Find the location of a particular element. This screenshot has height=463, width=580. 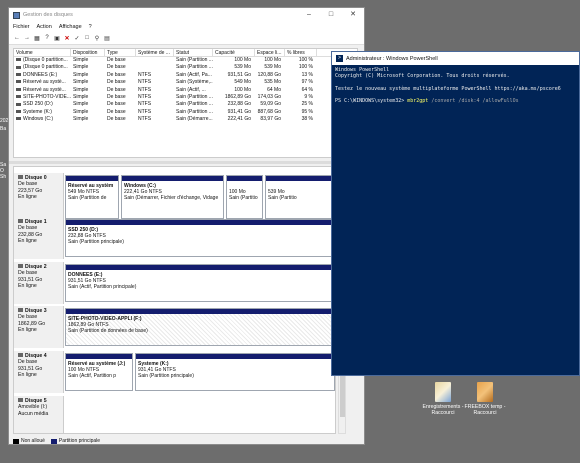

menu-help: ? is located at coordinates (90, 27).